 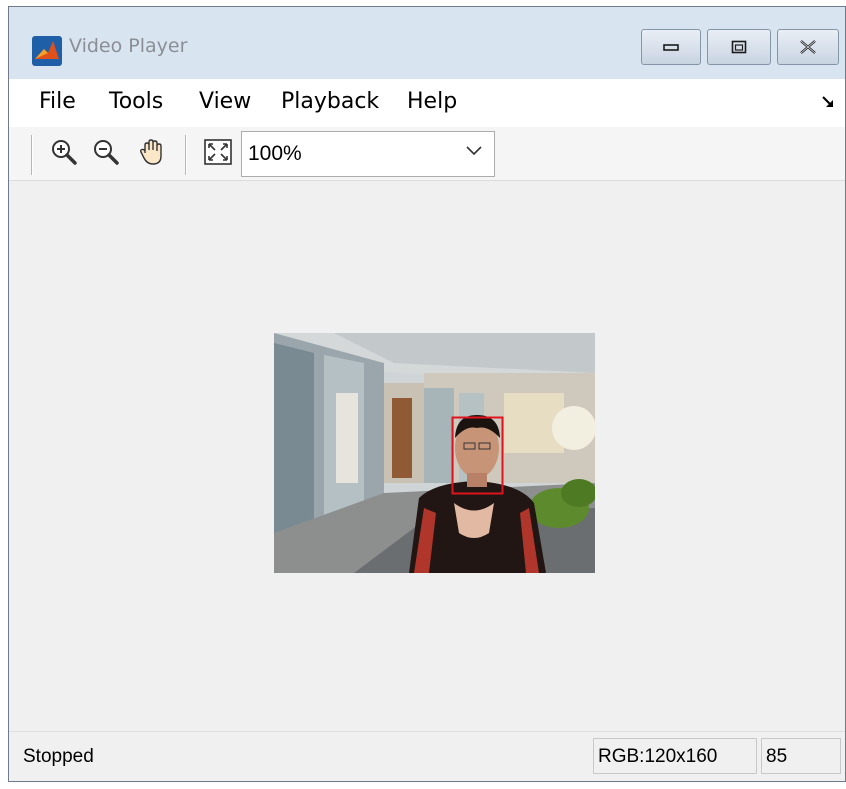 I want to click on zoom-value: 100%, so click(x=275, y=153).